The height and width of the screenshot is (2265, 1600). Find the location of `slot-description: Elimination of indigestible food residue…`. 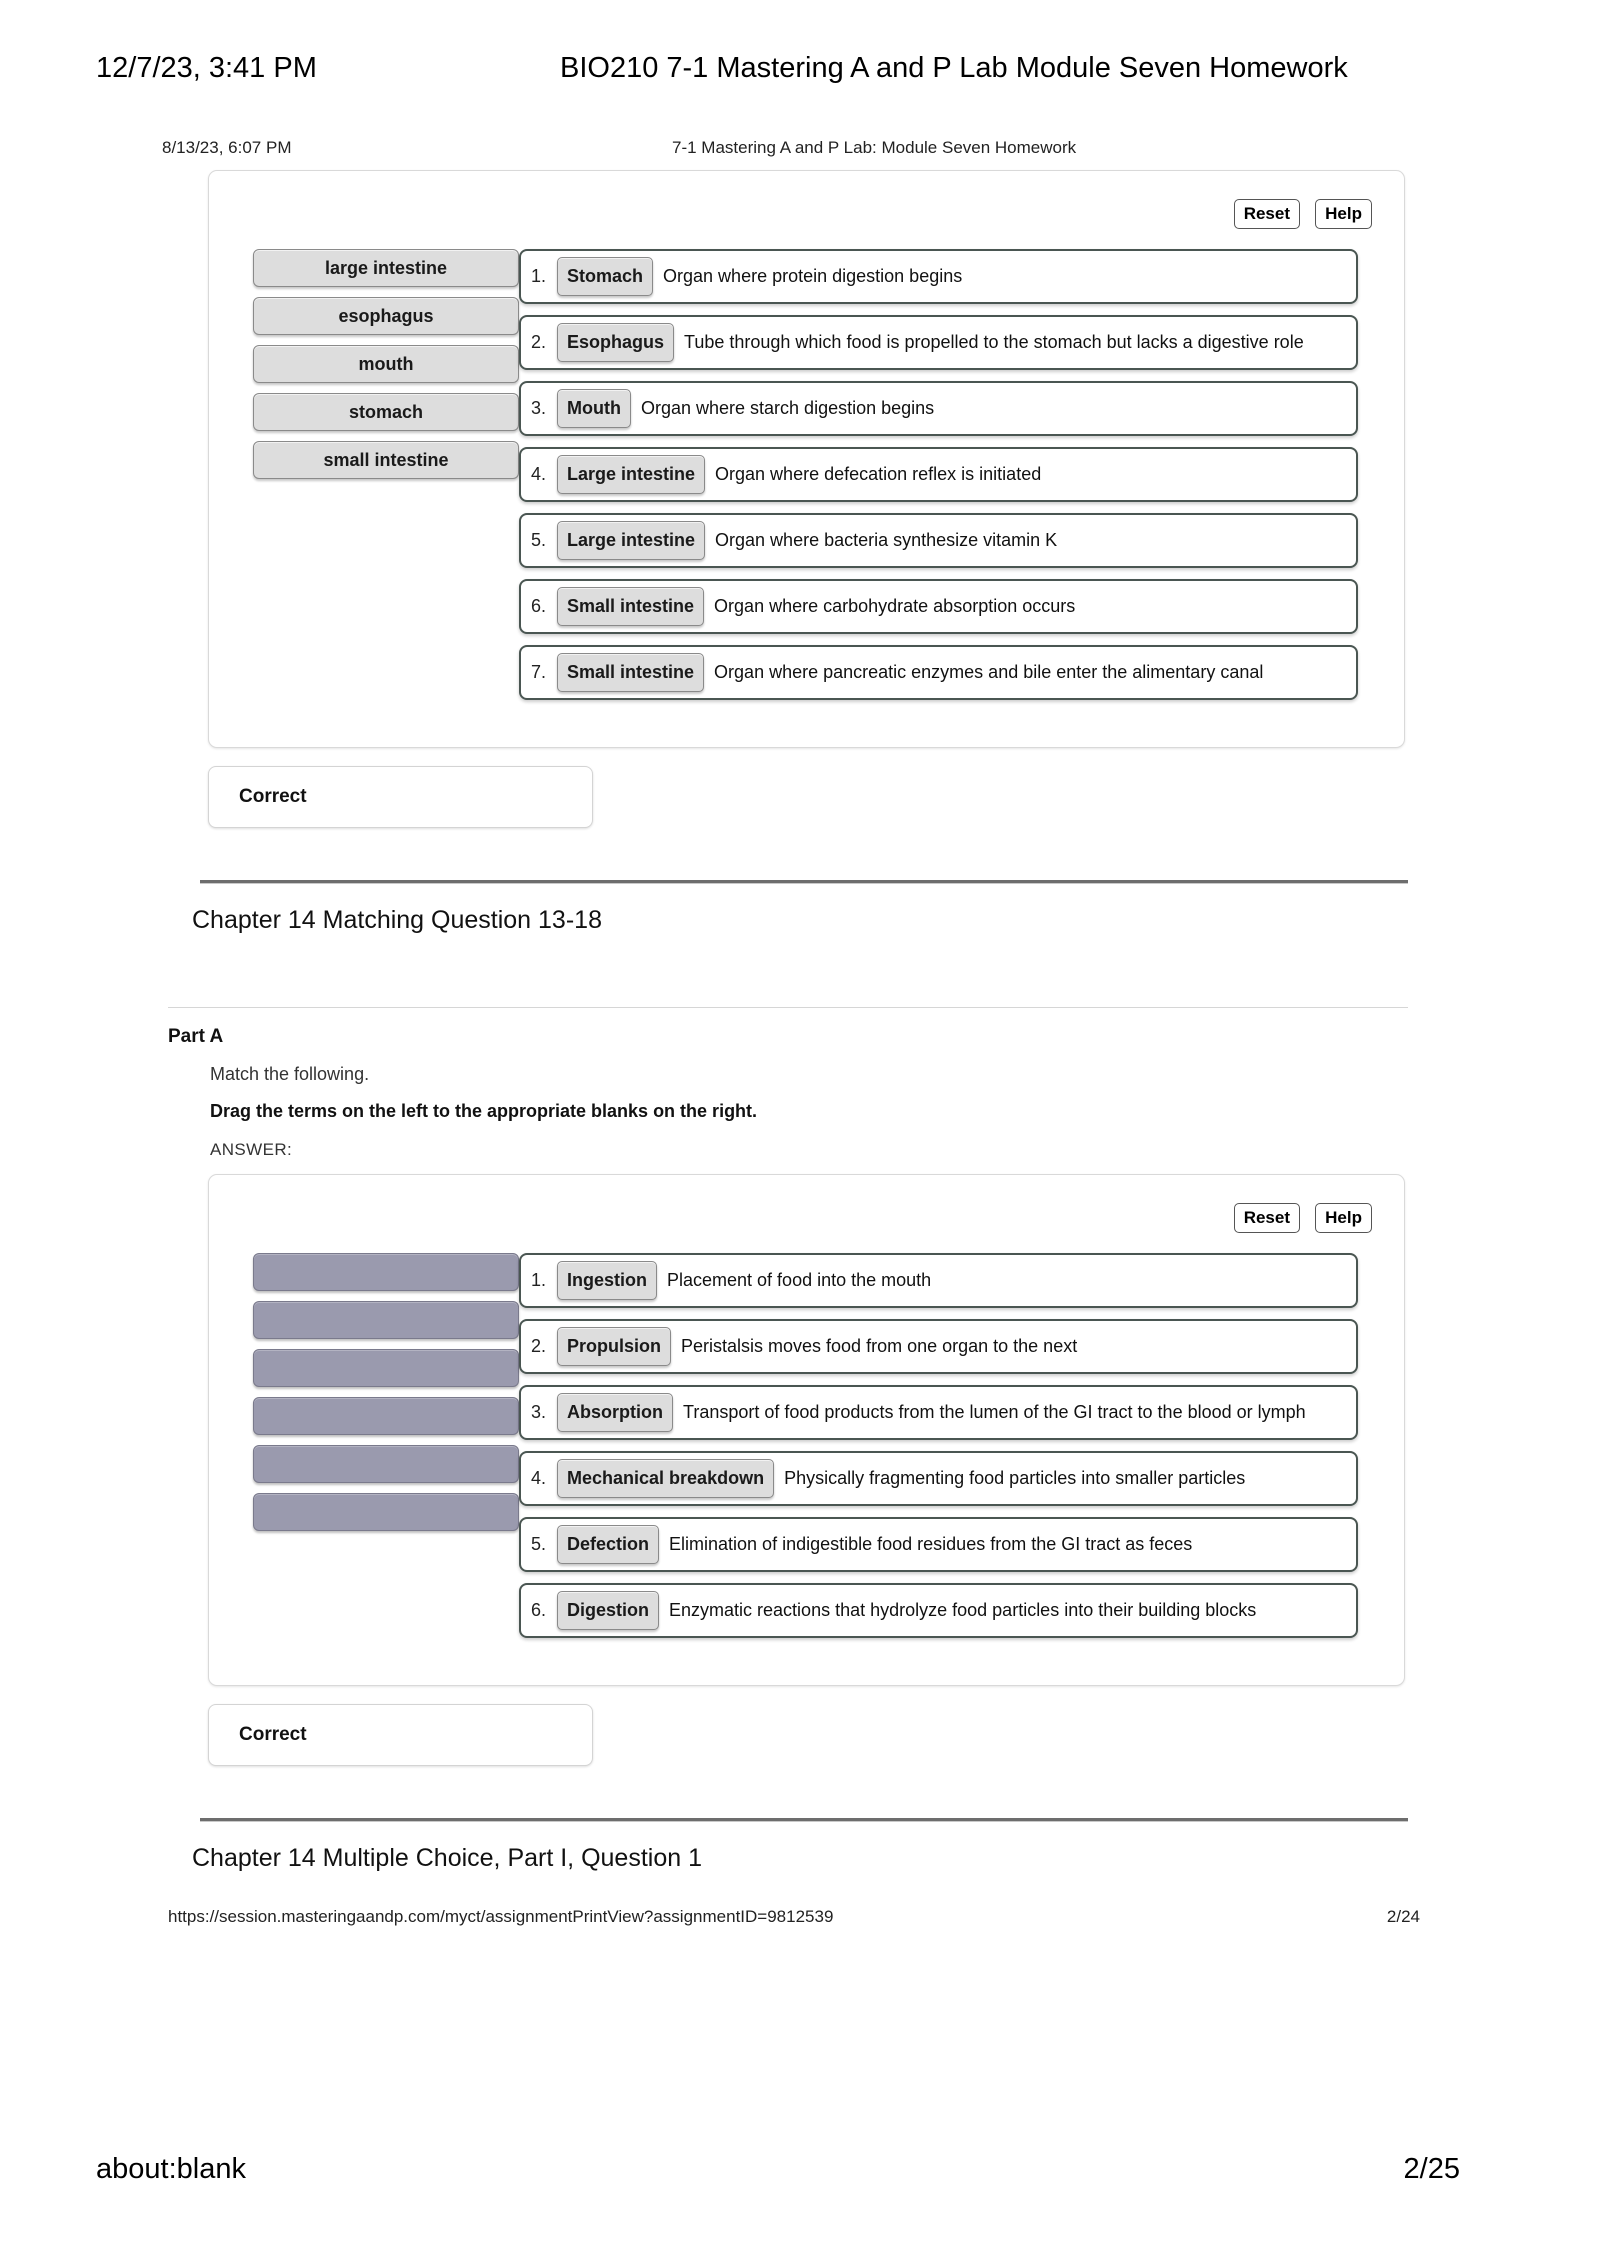

slot-description: Elimination of indigestible food residue… is located at coordinates (931, 1544).